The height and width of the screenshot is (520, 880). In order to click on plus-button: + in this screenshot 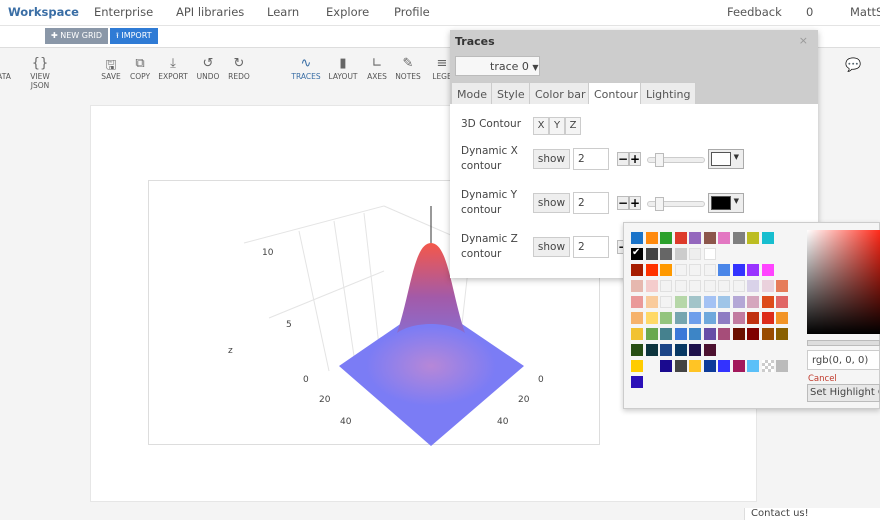, I will do `click(635, 203)`.